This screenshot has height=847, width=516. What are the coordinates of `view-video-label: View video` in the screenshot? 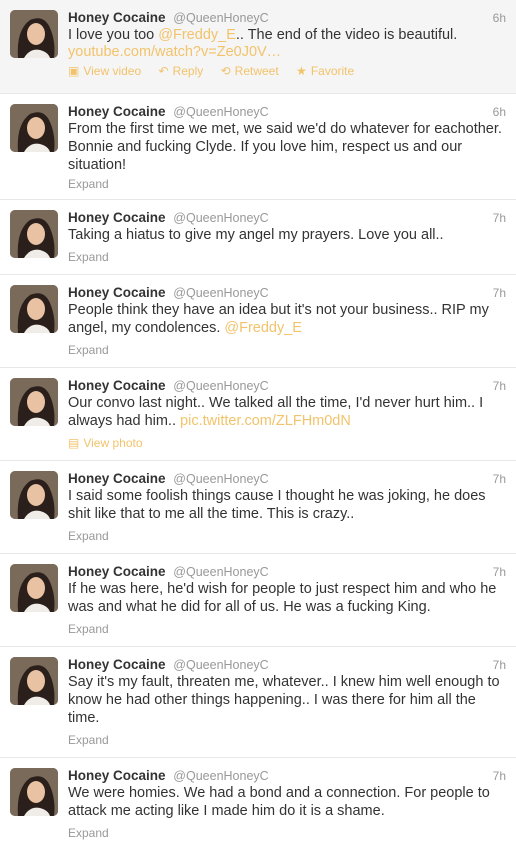 It's located at (112, 71).